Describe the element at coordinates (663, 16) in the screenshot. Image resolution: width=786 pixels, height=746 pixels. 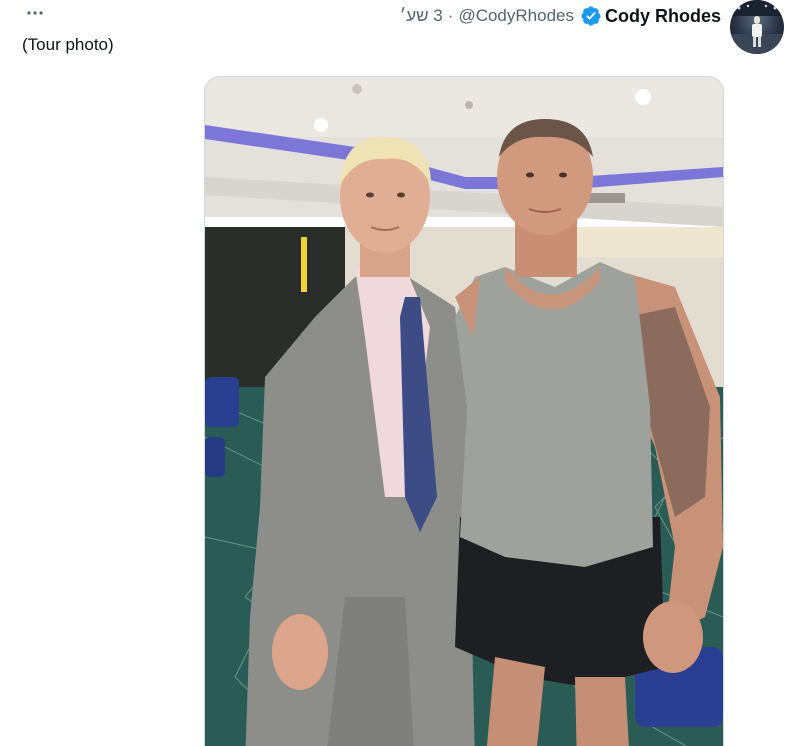
I see `author-display-name: Cody Rhodes` at that location.